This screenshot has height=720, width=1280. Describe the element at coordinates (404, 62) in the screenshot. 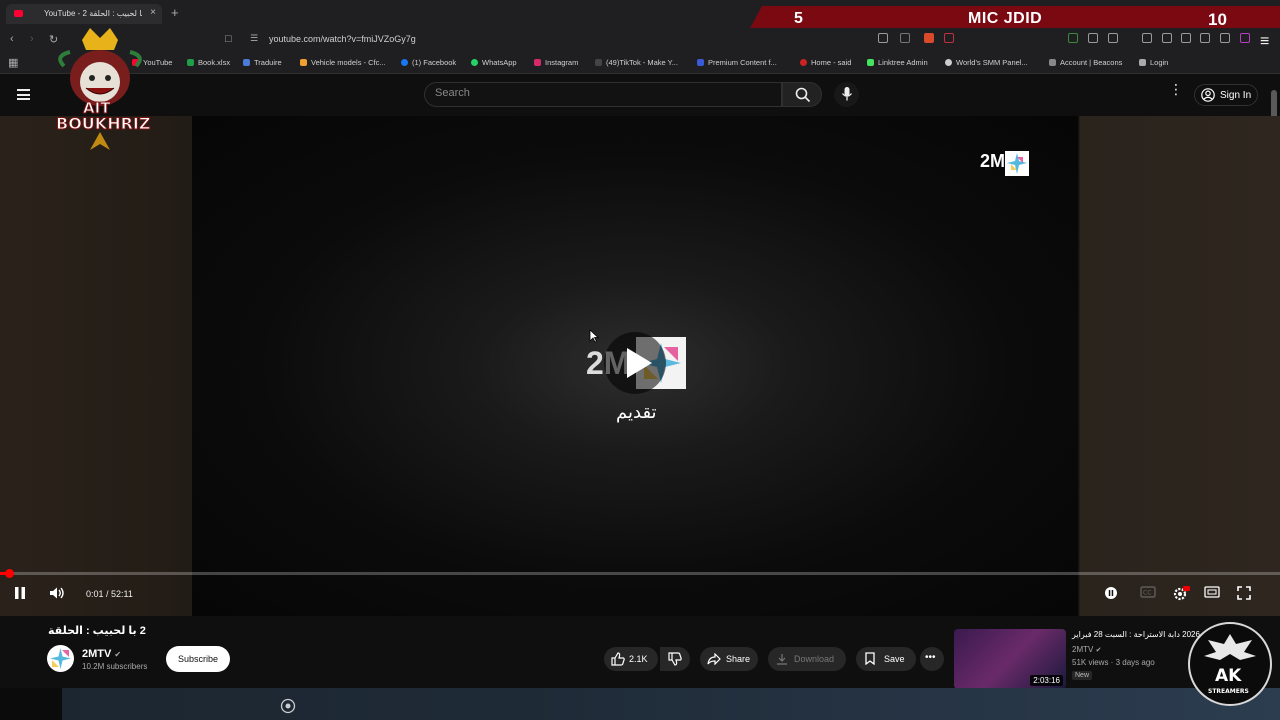

I see `facebook-favicon-icon` at that location.